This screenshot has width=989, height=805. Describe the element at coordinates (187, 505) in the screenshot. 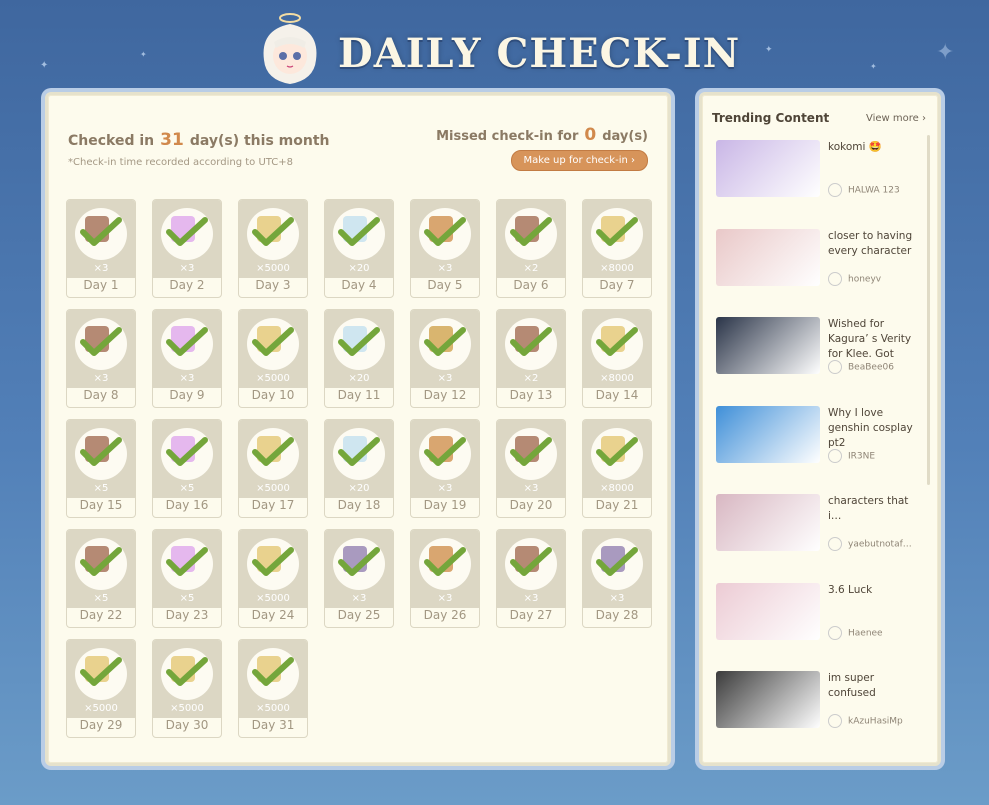

I see `day-label: Day 16` at that location.